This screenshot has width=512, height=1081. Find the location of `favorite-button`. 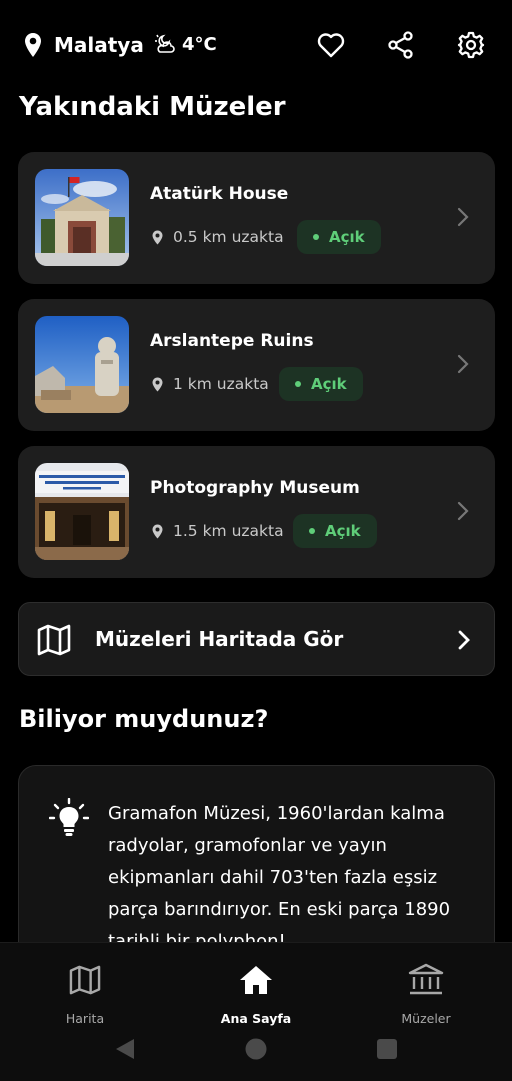

favorite-button is located at coordinates (331, 45).